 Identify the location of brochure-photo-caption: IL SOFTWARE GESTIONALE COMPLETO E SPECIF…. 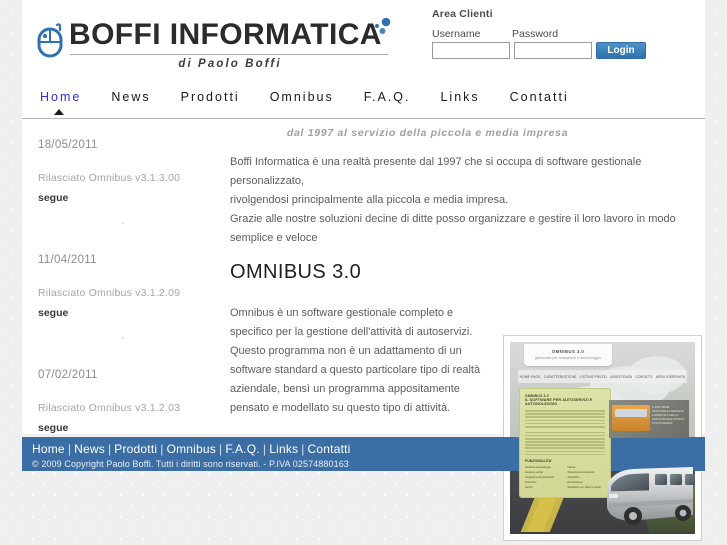
(668, 415).